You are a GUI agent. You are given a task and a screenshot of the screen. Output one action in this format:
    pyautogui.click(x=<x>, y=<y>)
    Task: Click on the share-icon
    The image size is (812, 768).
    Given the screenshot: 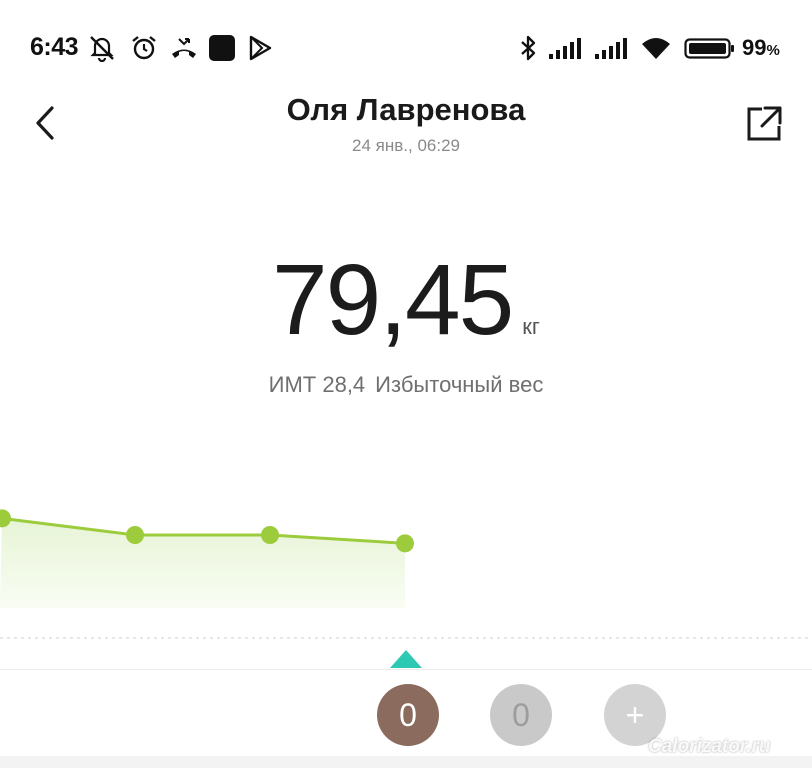 What is the action you would take?
    pyautogui.click(x=764, y=123)
    